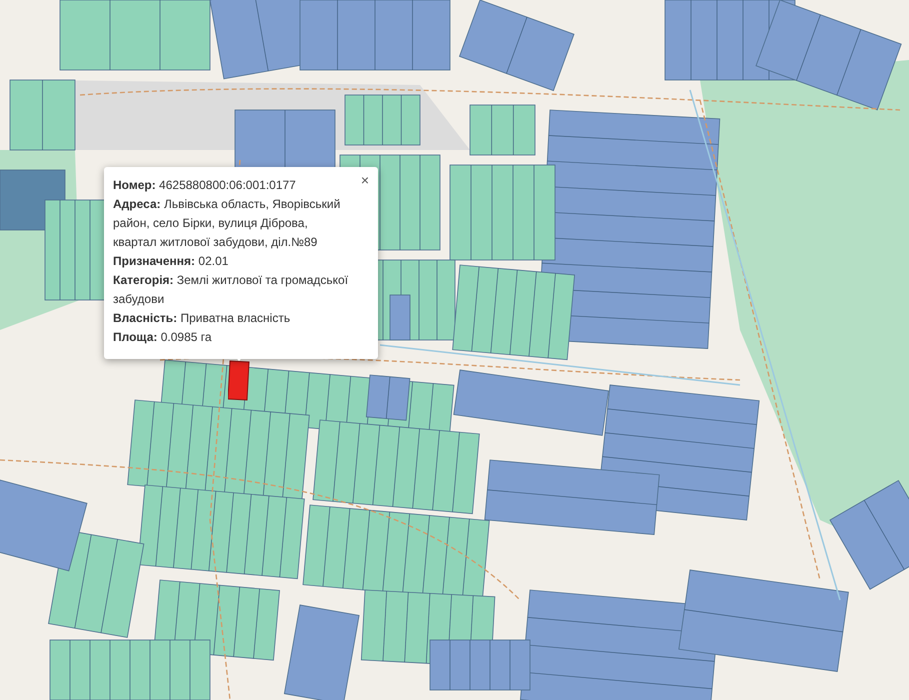 This screenshot has width=909, height=700. What do you see at coordinates (205, 185) in the screenshot?
I see `parcel-info-text: Номер: 4625880800:06:001:0177` at bounding box center [205, 185].